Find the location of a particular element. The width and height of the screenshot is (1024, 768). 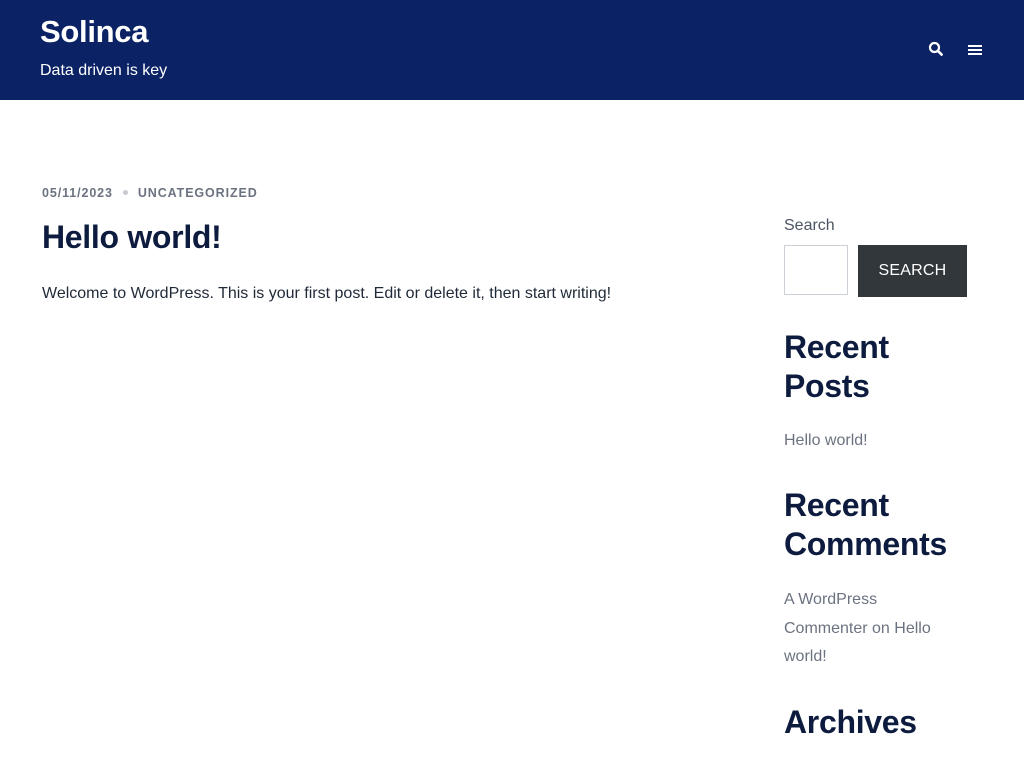

post-category-link: UNCATEGORIZED is located at coordinates (198, 193).